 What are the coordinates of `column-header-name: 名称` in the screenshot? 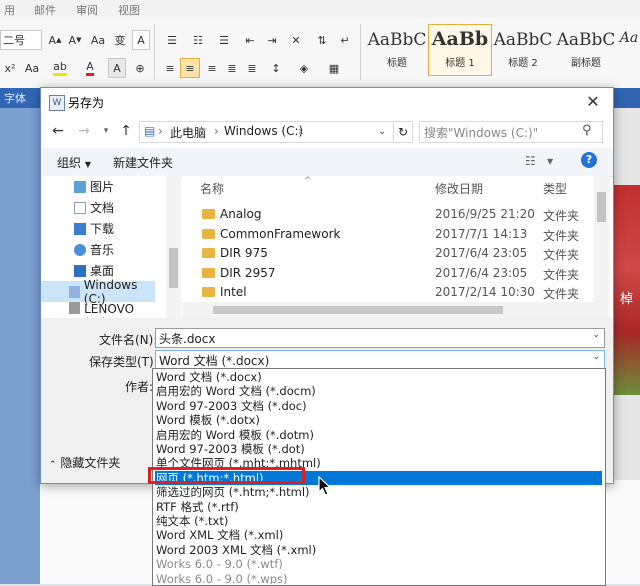 It's located at (212, 188).